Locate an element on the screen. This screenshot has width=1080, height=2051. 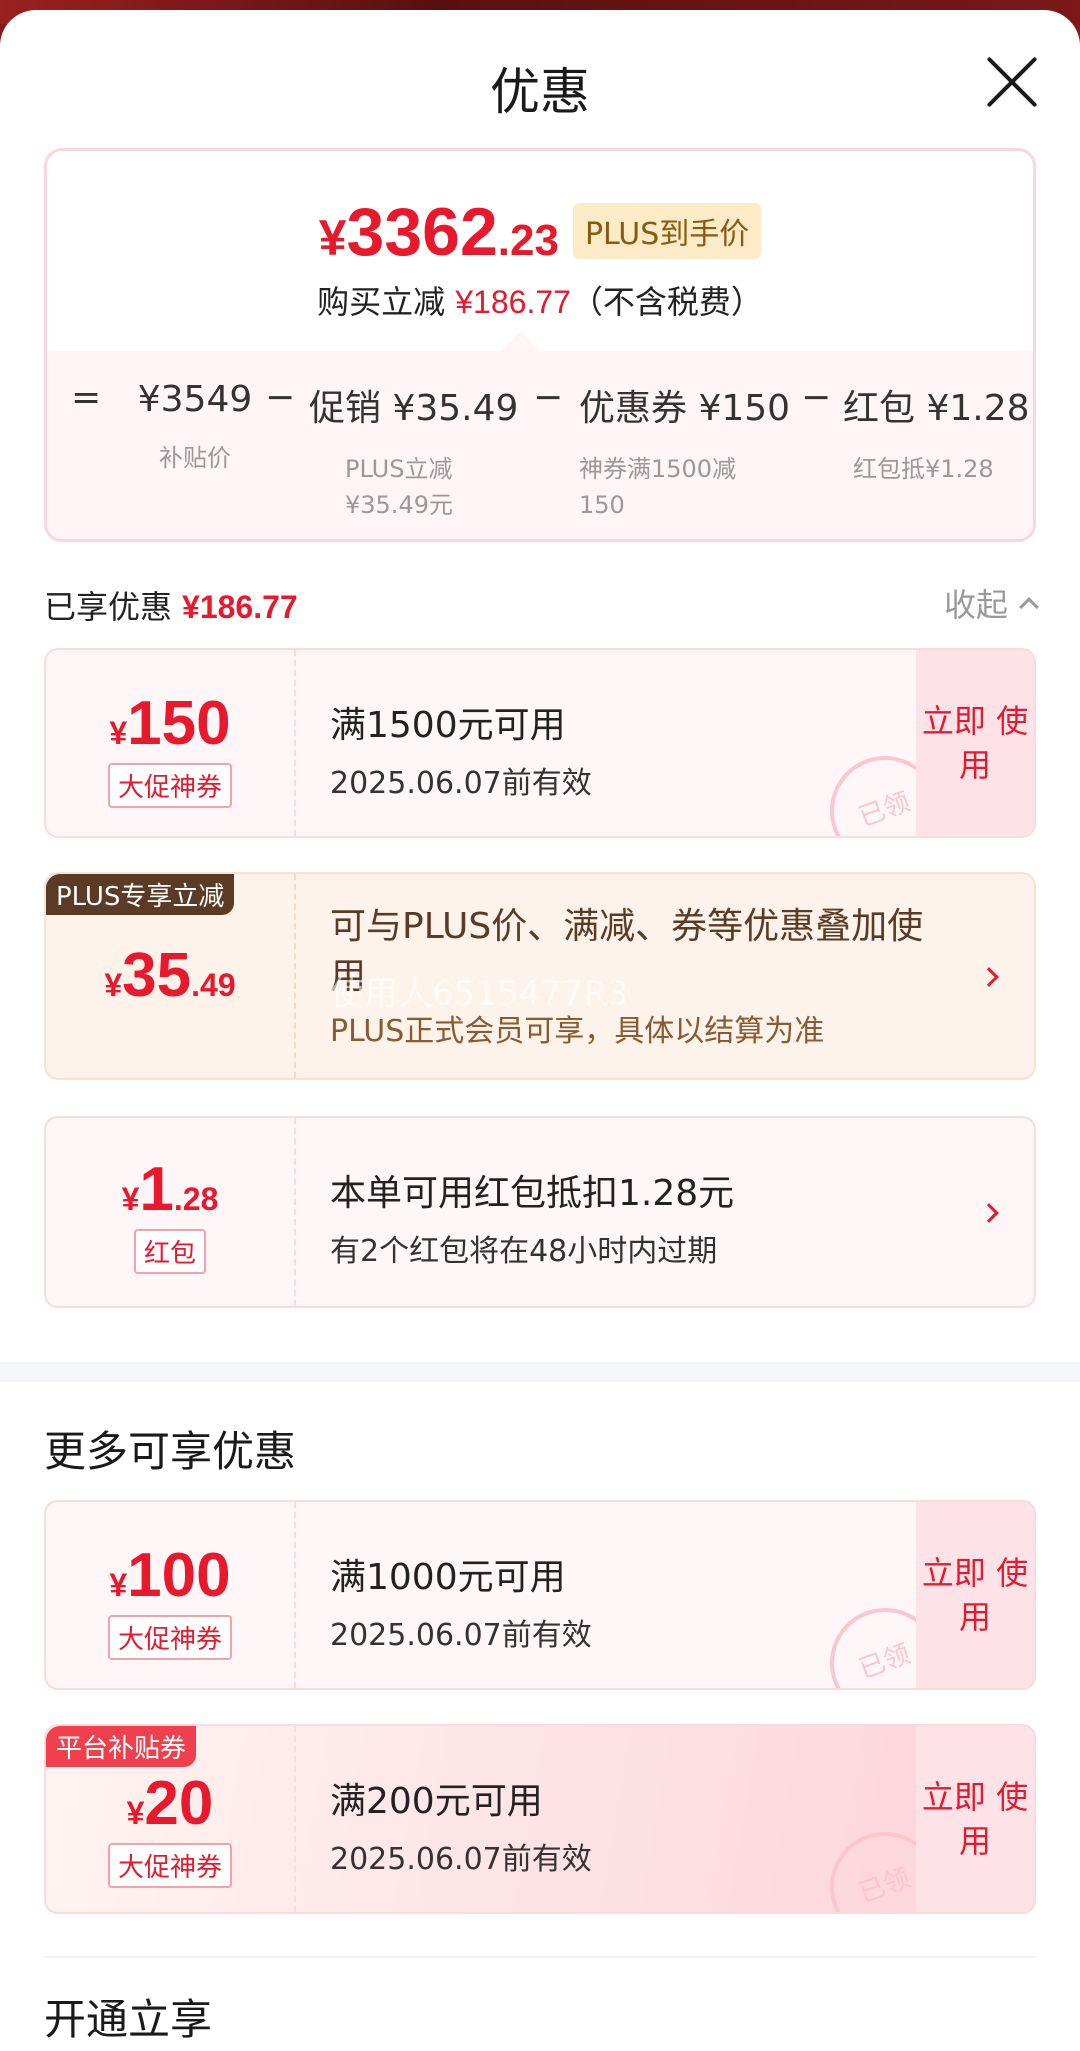
watermark: 使用人6515477R3 is located at coordinates (479, 994).